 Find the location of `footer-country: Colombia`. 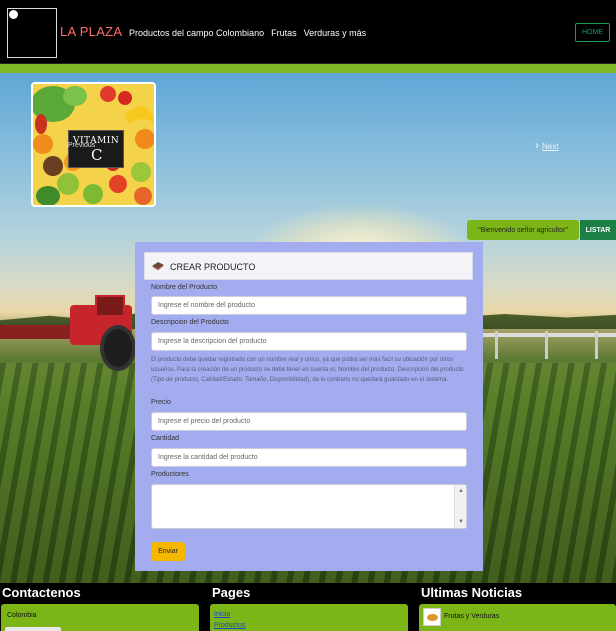

footer-country: Colombia is located at coordinates (22, 615).